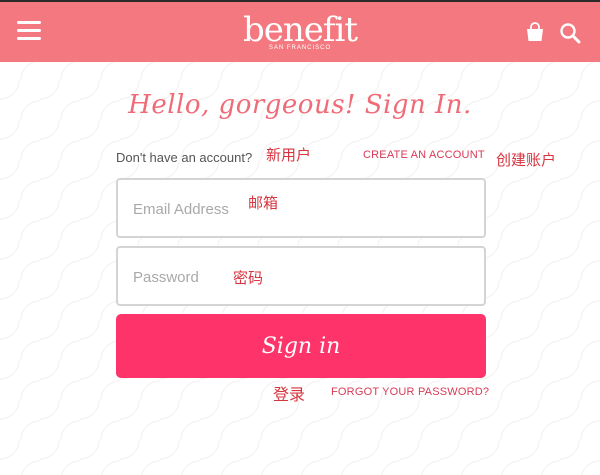  Describe the element at coordinates (300, 105) in the screenshot. I see `sign-in-greeting: Hello, gorgeous! Sign In.` at that location.